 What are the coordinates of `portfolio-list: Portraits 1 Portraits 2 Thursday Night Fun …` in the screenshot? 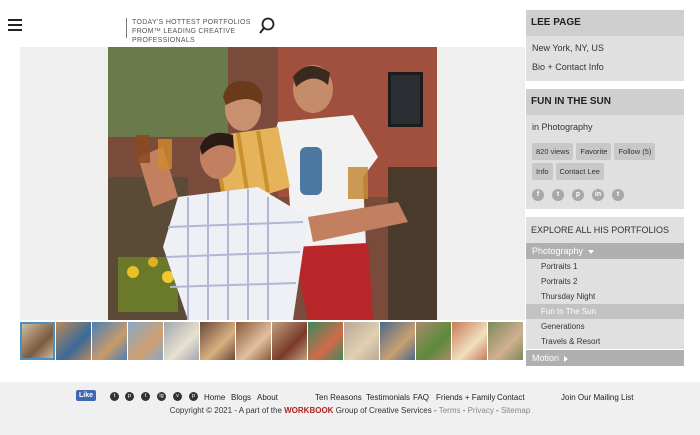 It's located at (605, 304).